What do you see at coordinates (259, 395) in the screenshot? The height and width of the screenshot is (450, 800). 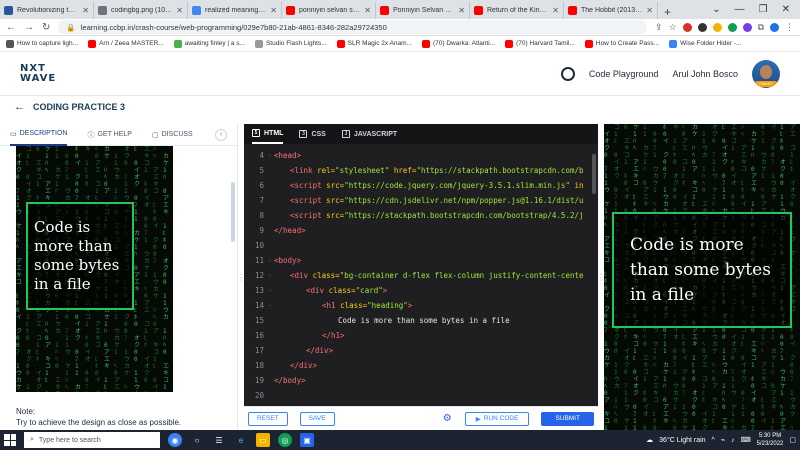 I see `line-number: 20` at bounding box center [259, 395].